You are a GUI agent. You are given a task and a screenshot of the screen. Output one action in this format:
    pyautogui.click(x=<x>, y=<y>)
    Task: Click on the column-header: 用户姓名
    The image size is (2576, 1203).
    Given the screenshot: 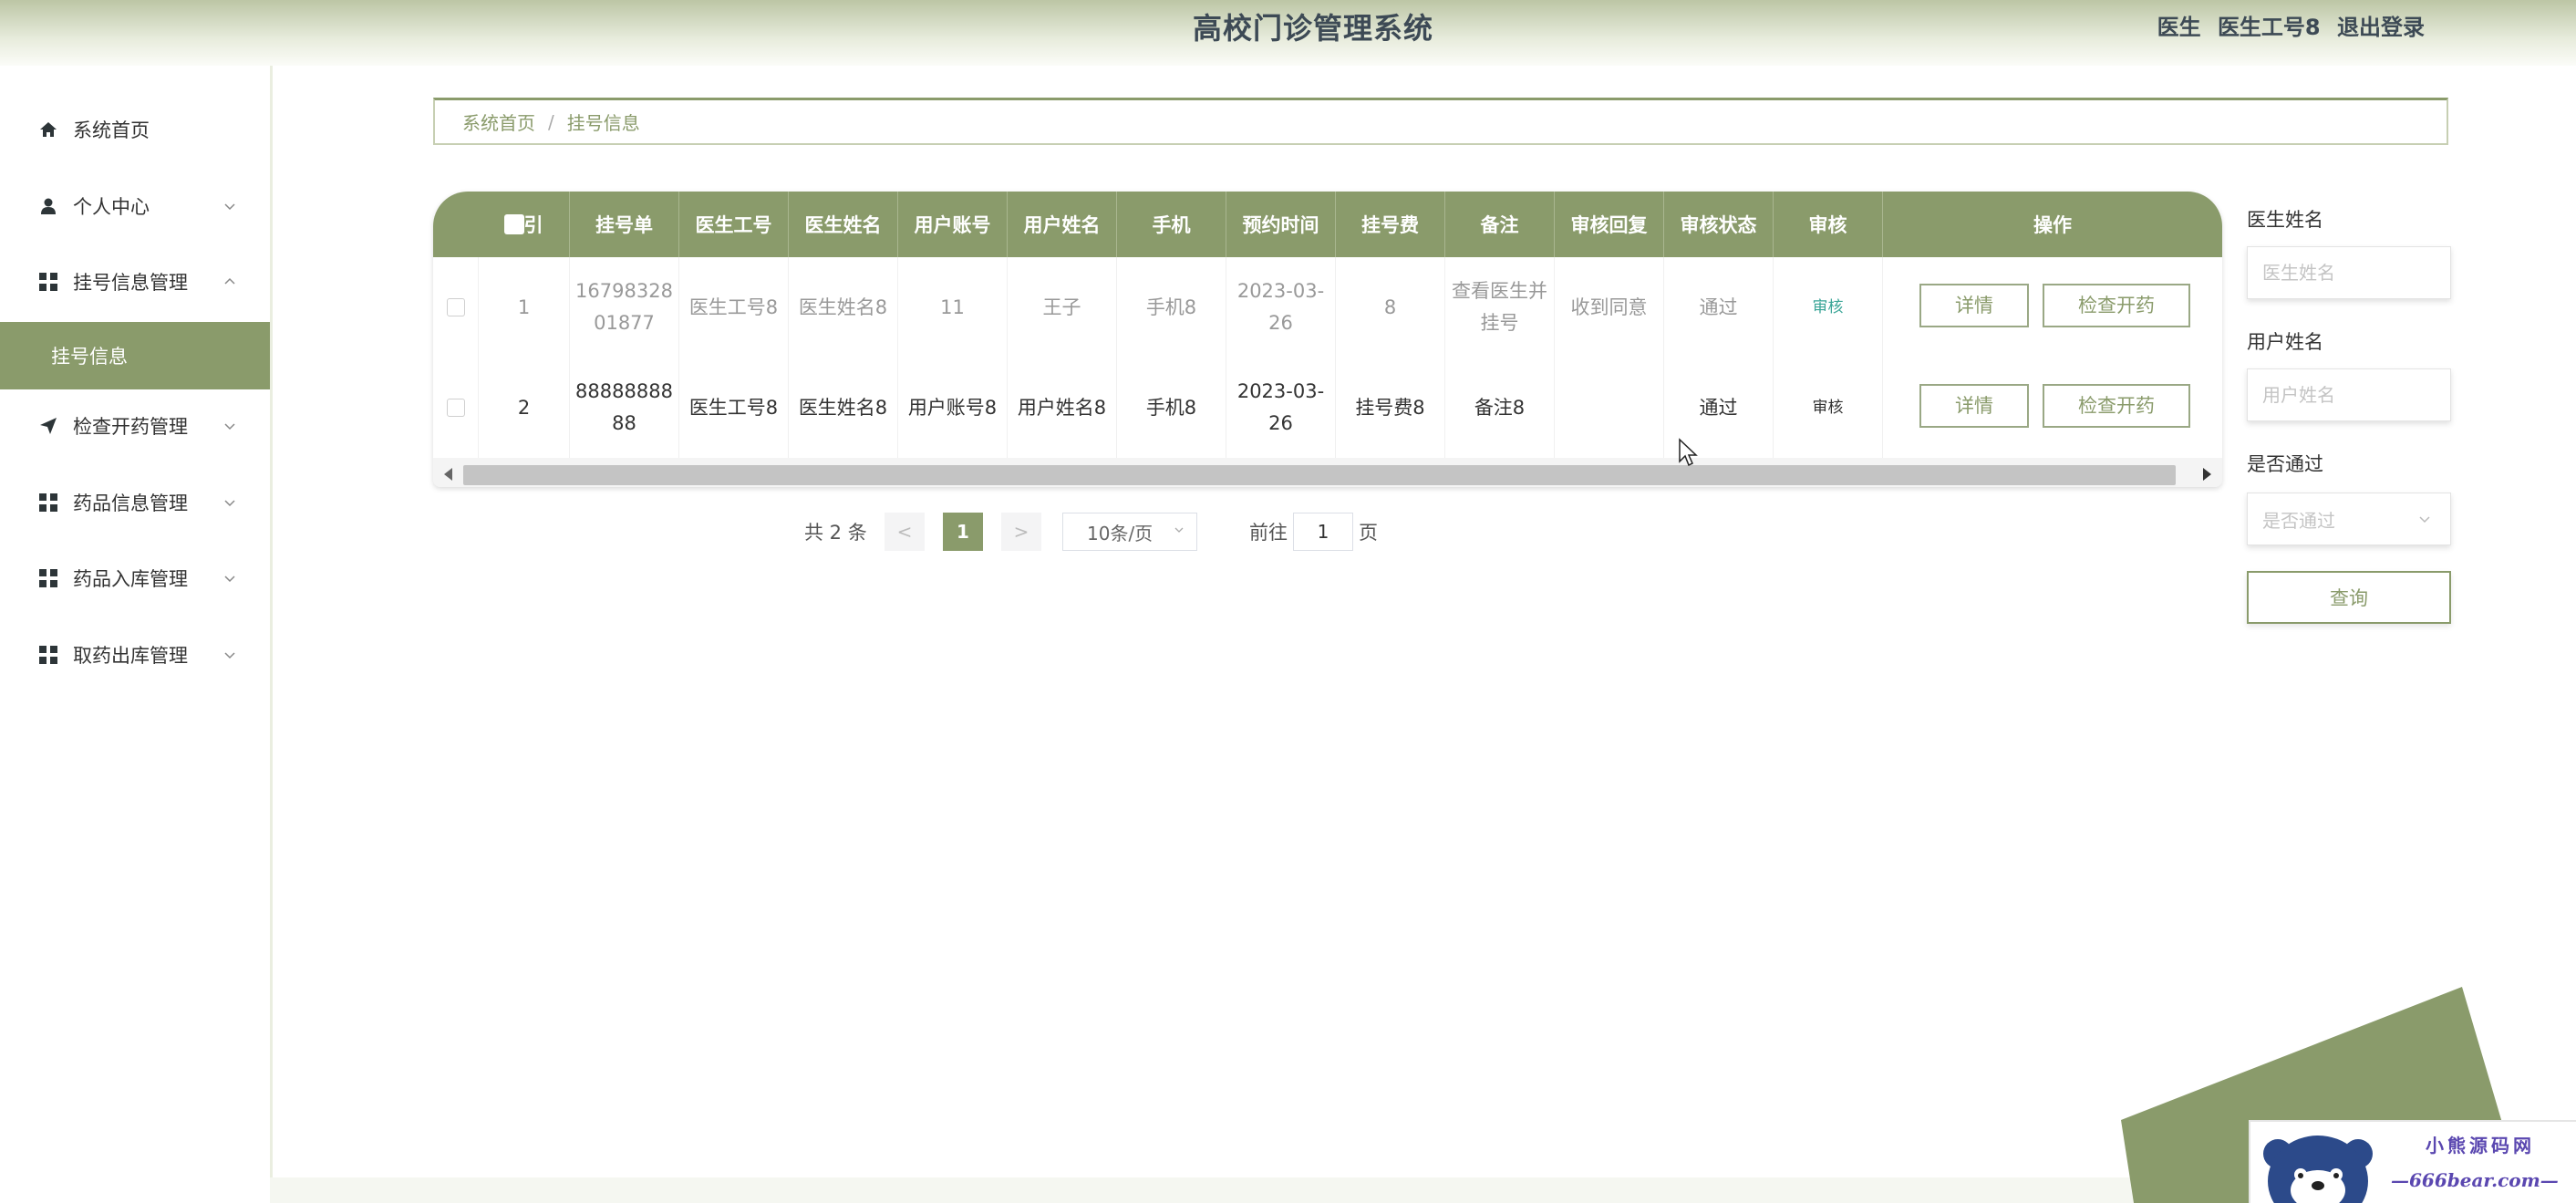 What is the action you would take?
    pyautogui.click(x=1062, y=224)
    